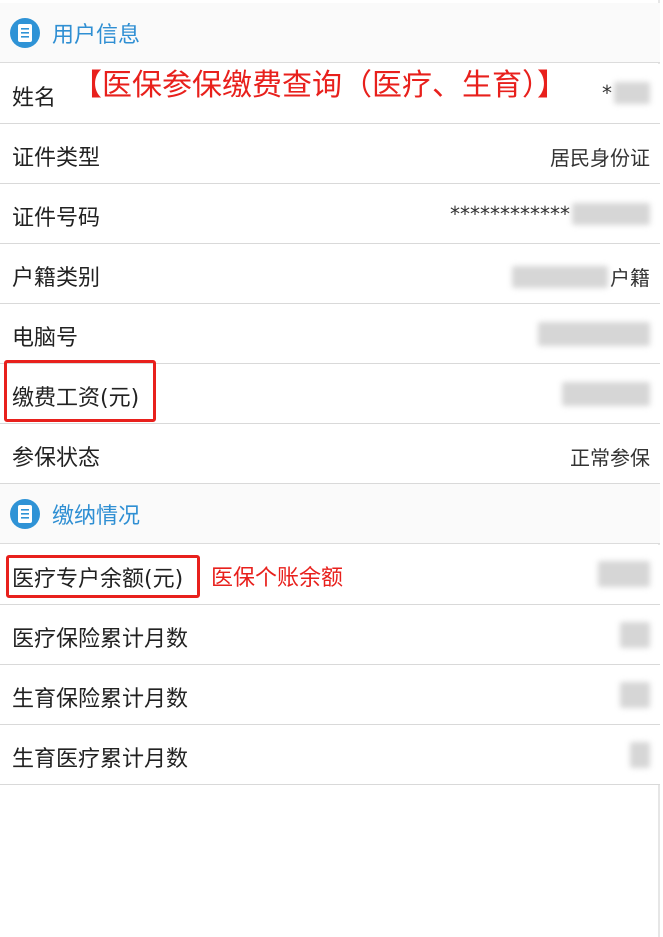 This screenshot has height=937, width=663. Describe the element at coordinates (330, 454) in the screenshot. I see `row-insurance-status: 参保状态 正常参保` at that location.